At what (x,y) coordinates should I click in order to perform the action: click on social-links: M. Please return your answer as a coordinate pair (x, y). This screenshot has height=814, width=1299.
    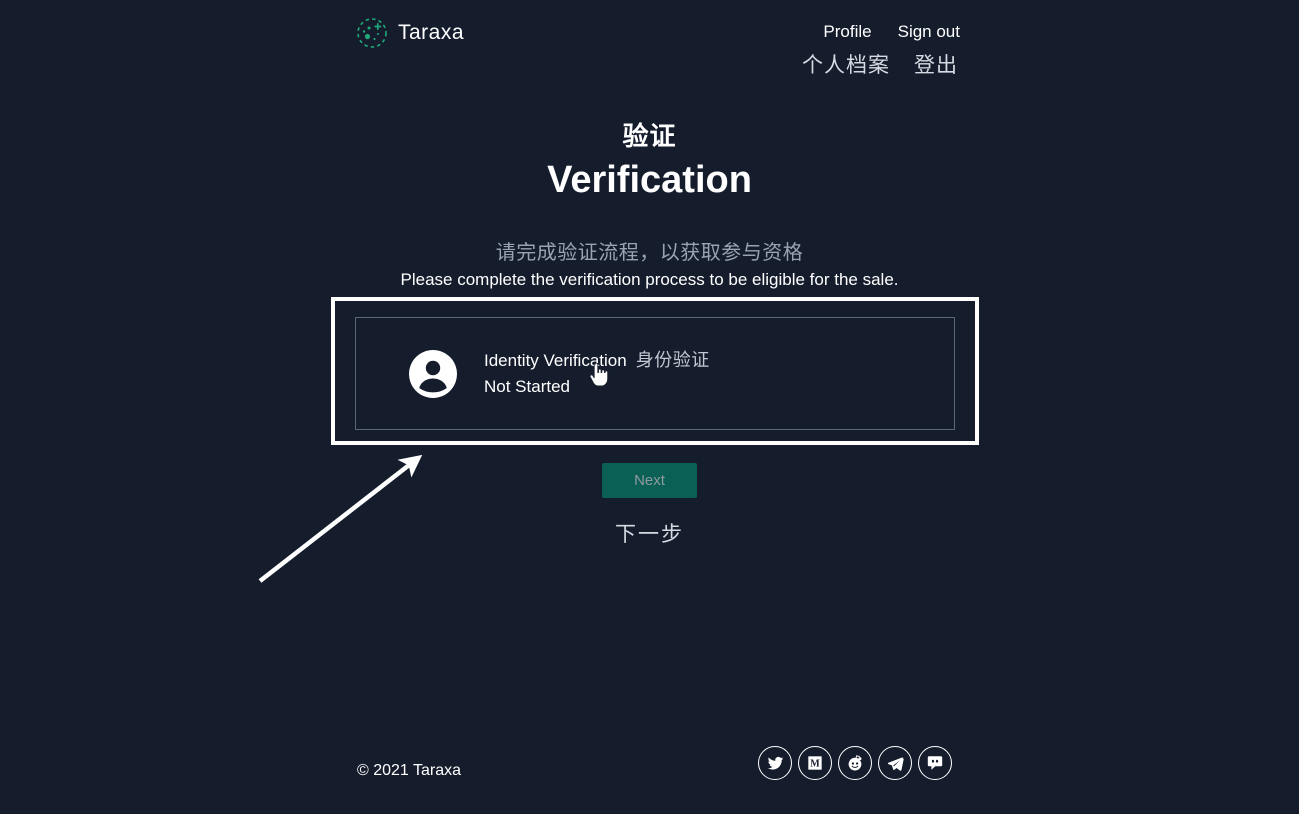
    Looking at the image, I should click on (855, 763).